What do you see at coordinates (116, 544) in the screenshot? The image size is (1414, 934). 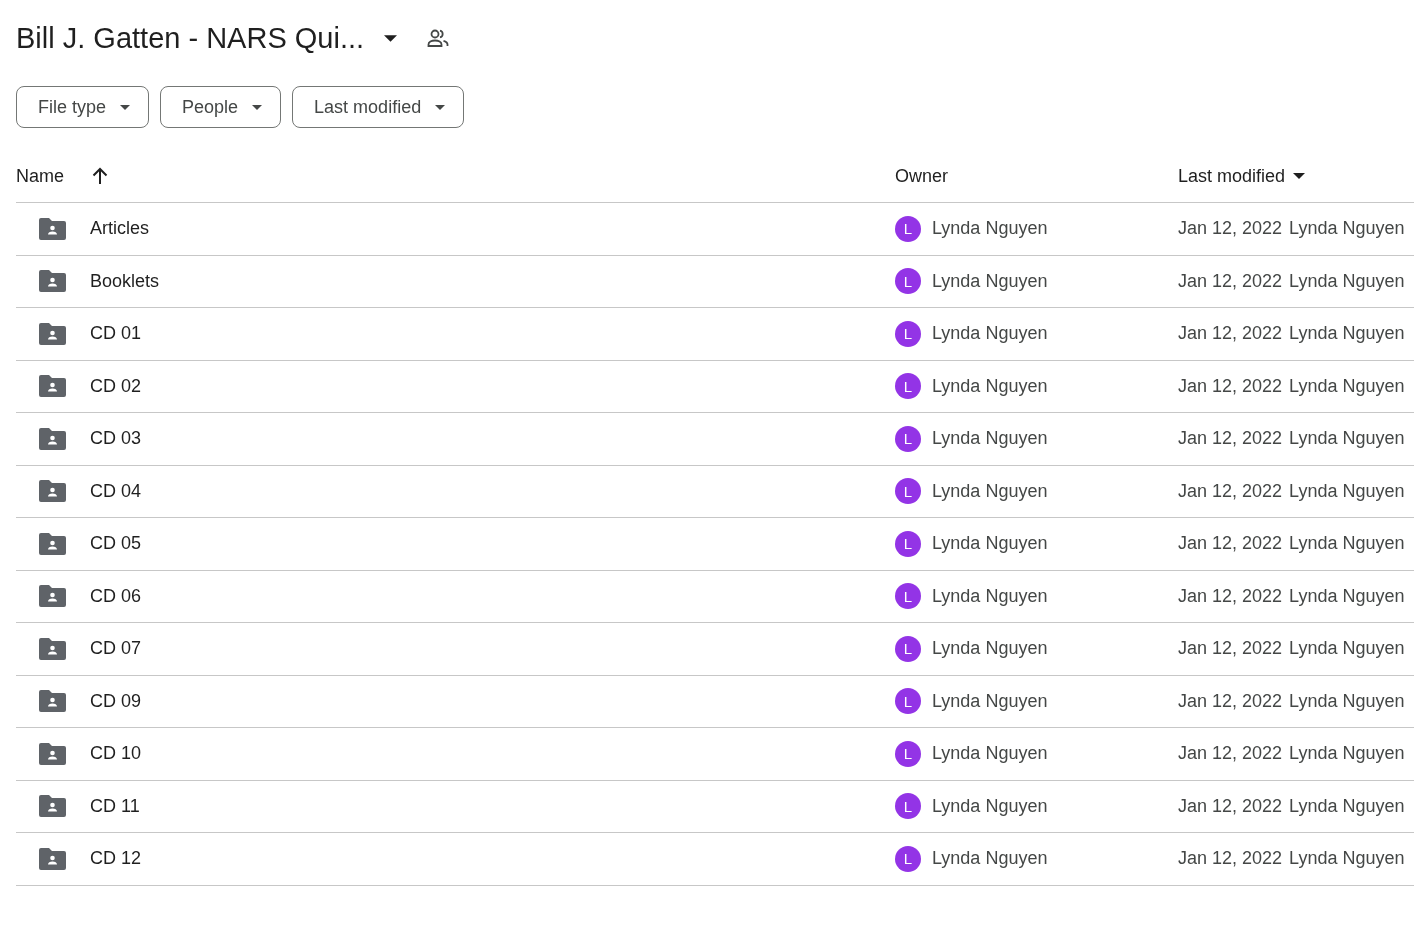 I see `folder-name: CD 05` at bounding box center [116, 544].